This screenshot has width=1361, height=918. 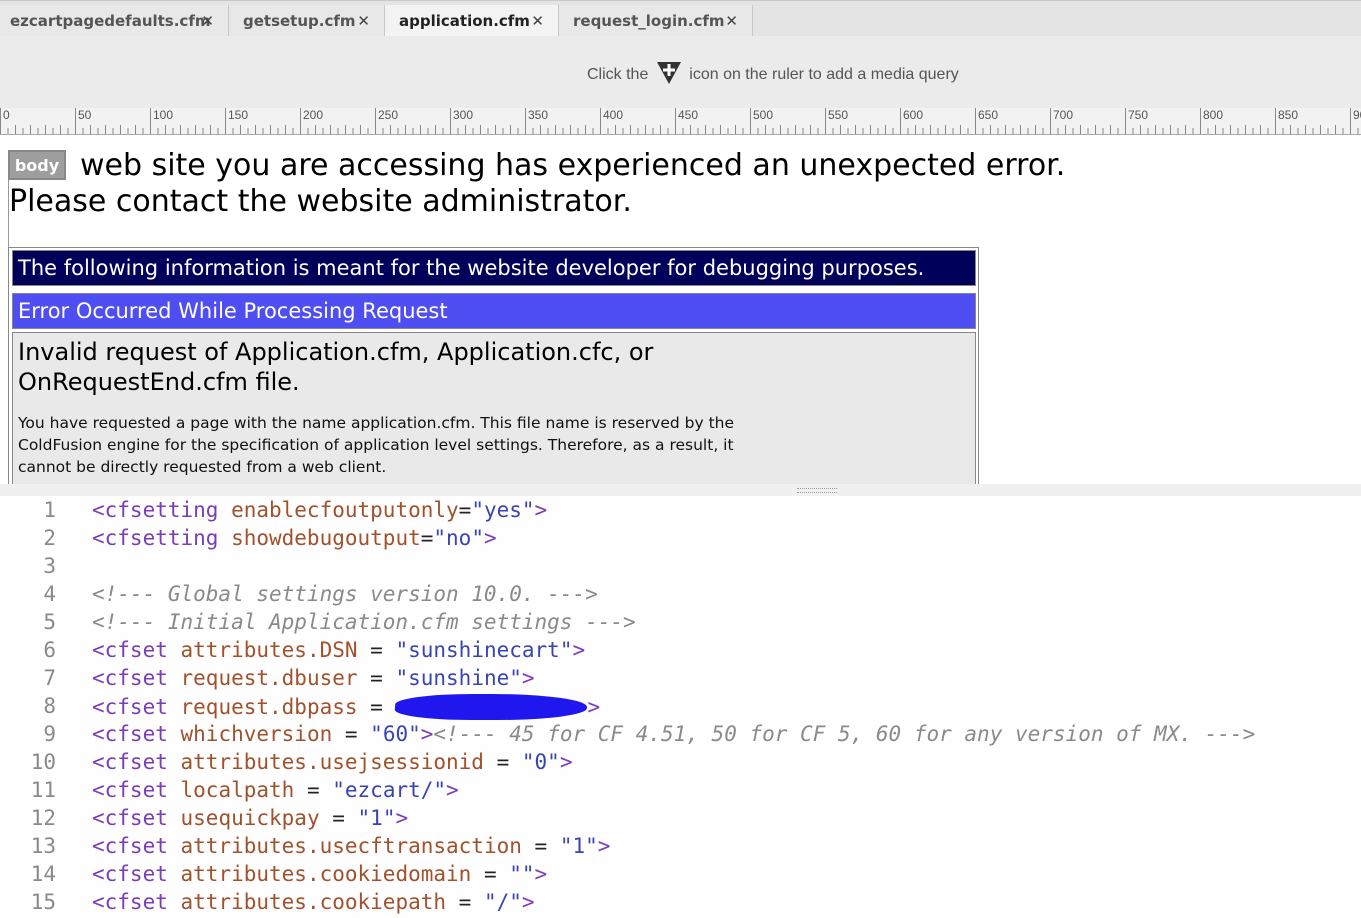 What do you see at coordinates (458, 678) in the screenshot?
I see `code-token: "sunshine"` at bounding box center [458, 678].